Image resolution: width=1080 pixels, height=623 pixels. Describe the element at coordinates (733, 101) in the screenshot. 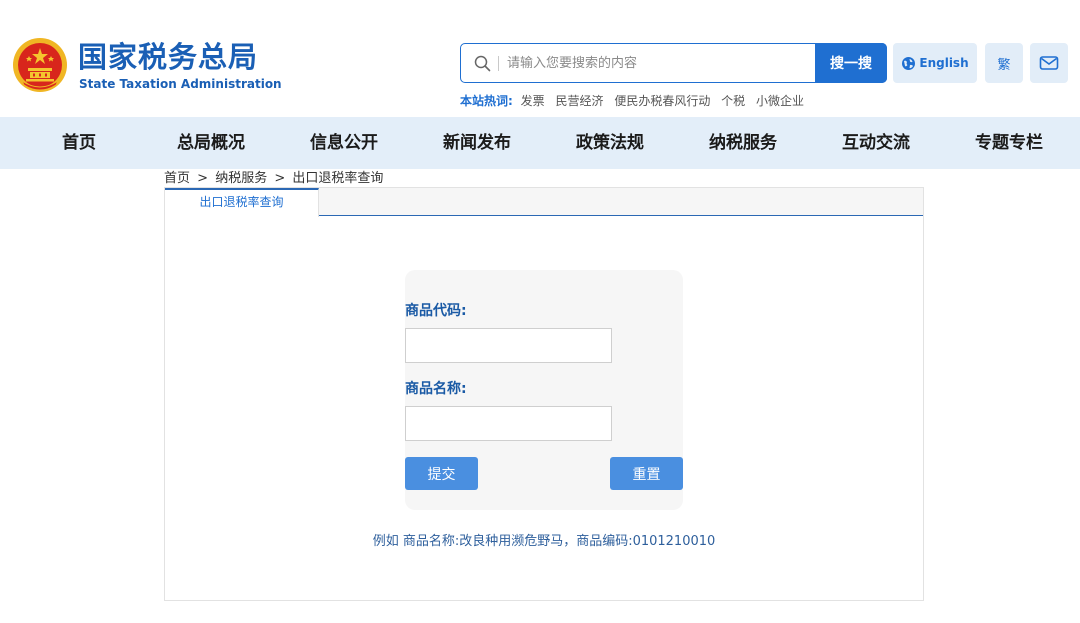

I see `hot-word-item: 个税` at that location.